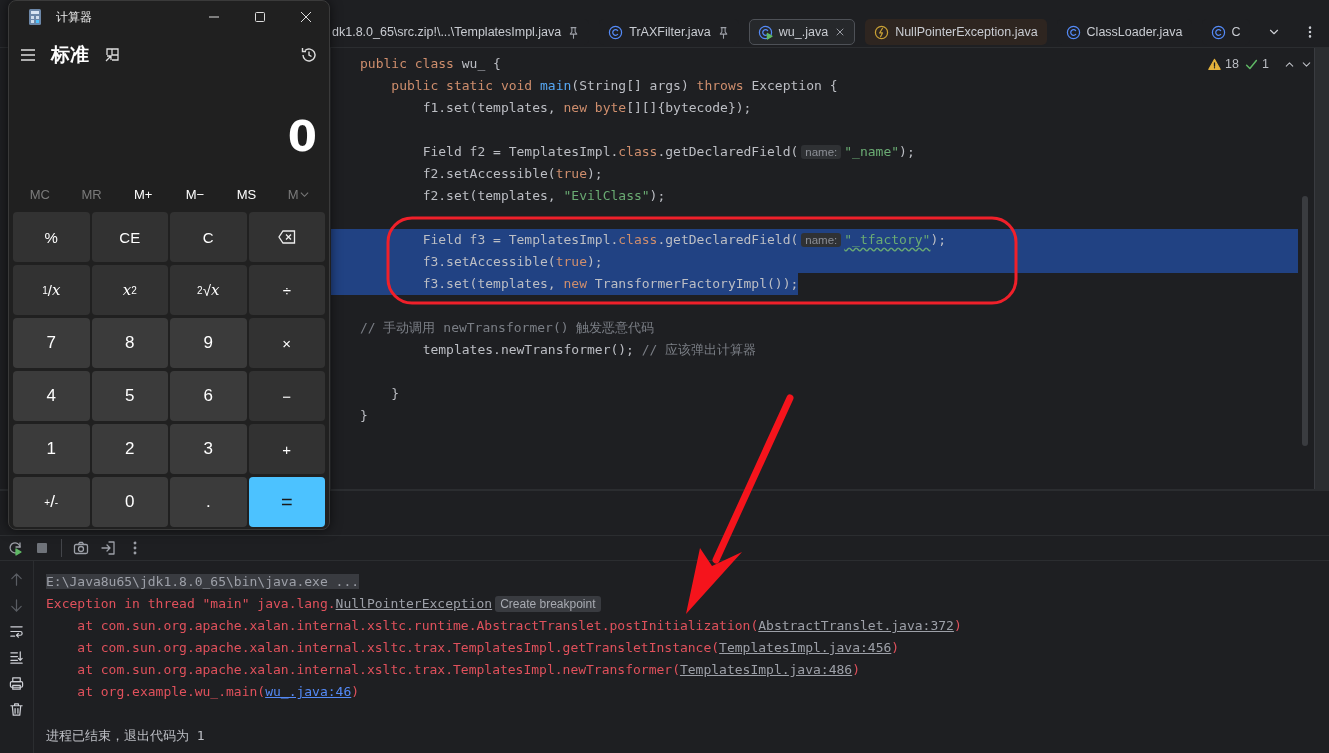 The image size is (1329, 753). What do you see at coordinates (489, 107) in the screenshot?
I see `code-text: f1.set(templates,` at bounding box center [489, 107].